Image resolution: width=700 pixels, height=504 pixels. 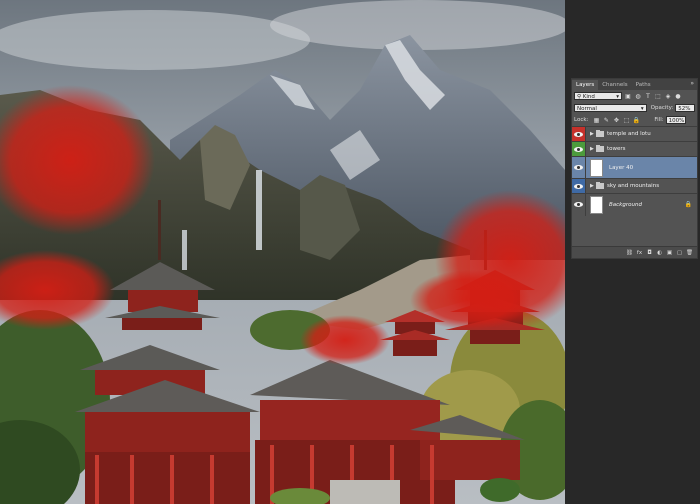 I want to click on opacity-label: Opacity:, so click(x=662, y=108).